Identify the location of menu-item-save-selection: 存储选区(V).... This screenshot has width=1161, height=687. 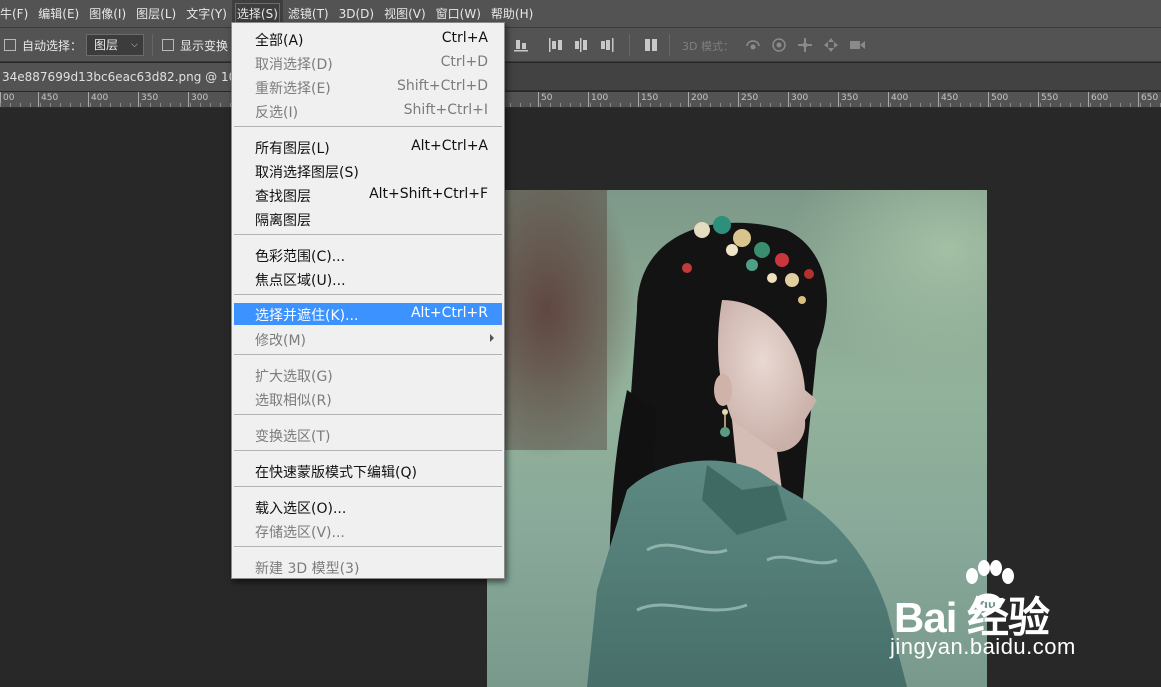
(368, 531).